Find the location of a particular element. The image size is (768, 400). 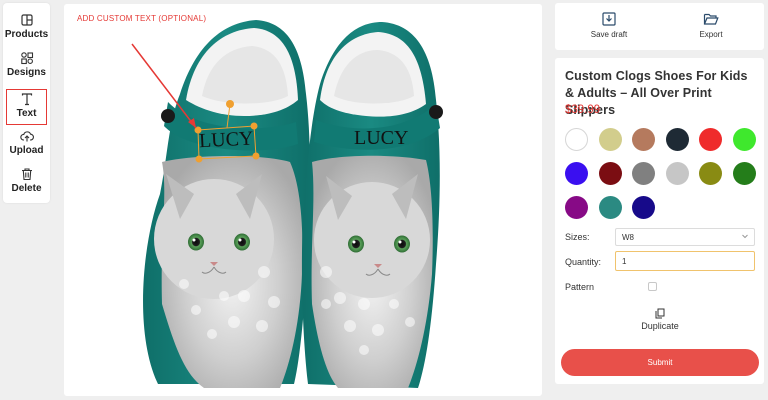

toolbar-text: Text is located at coordinates (26, 107).